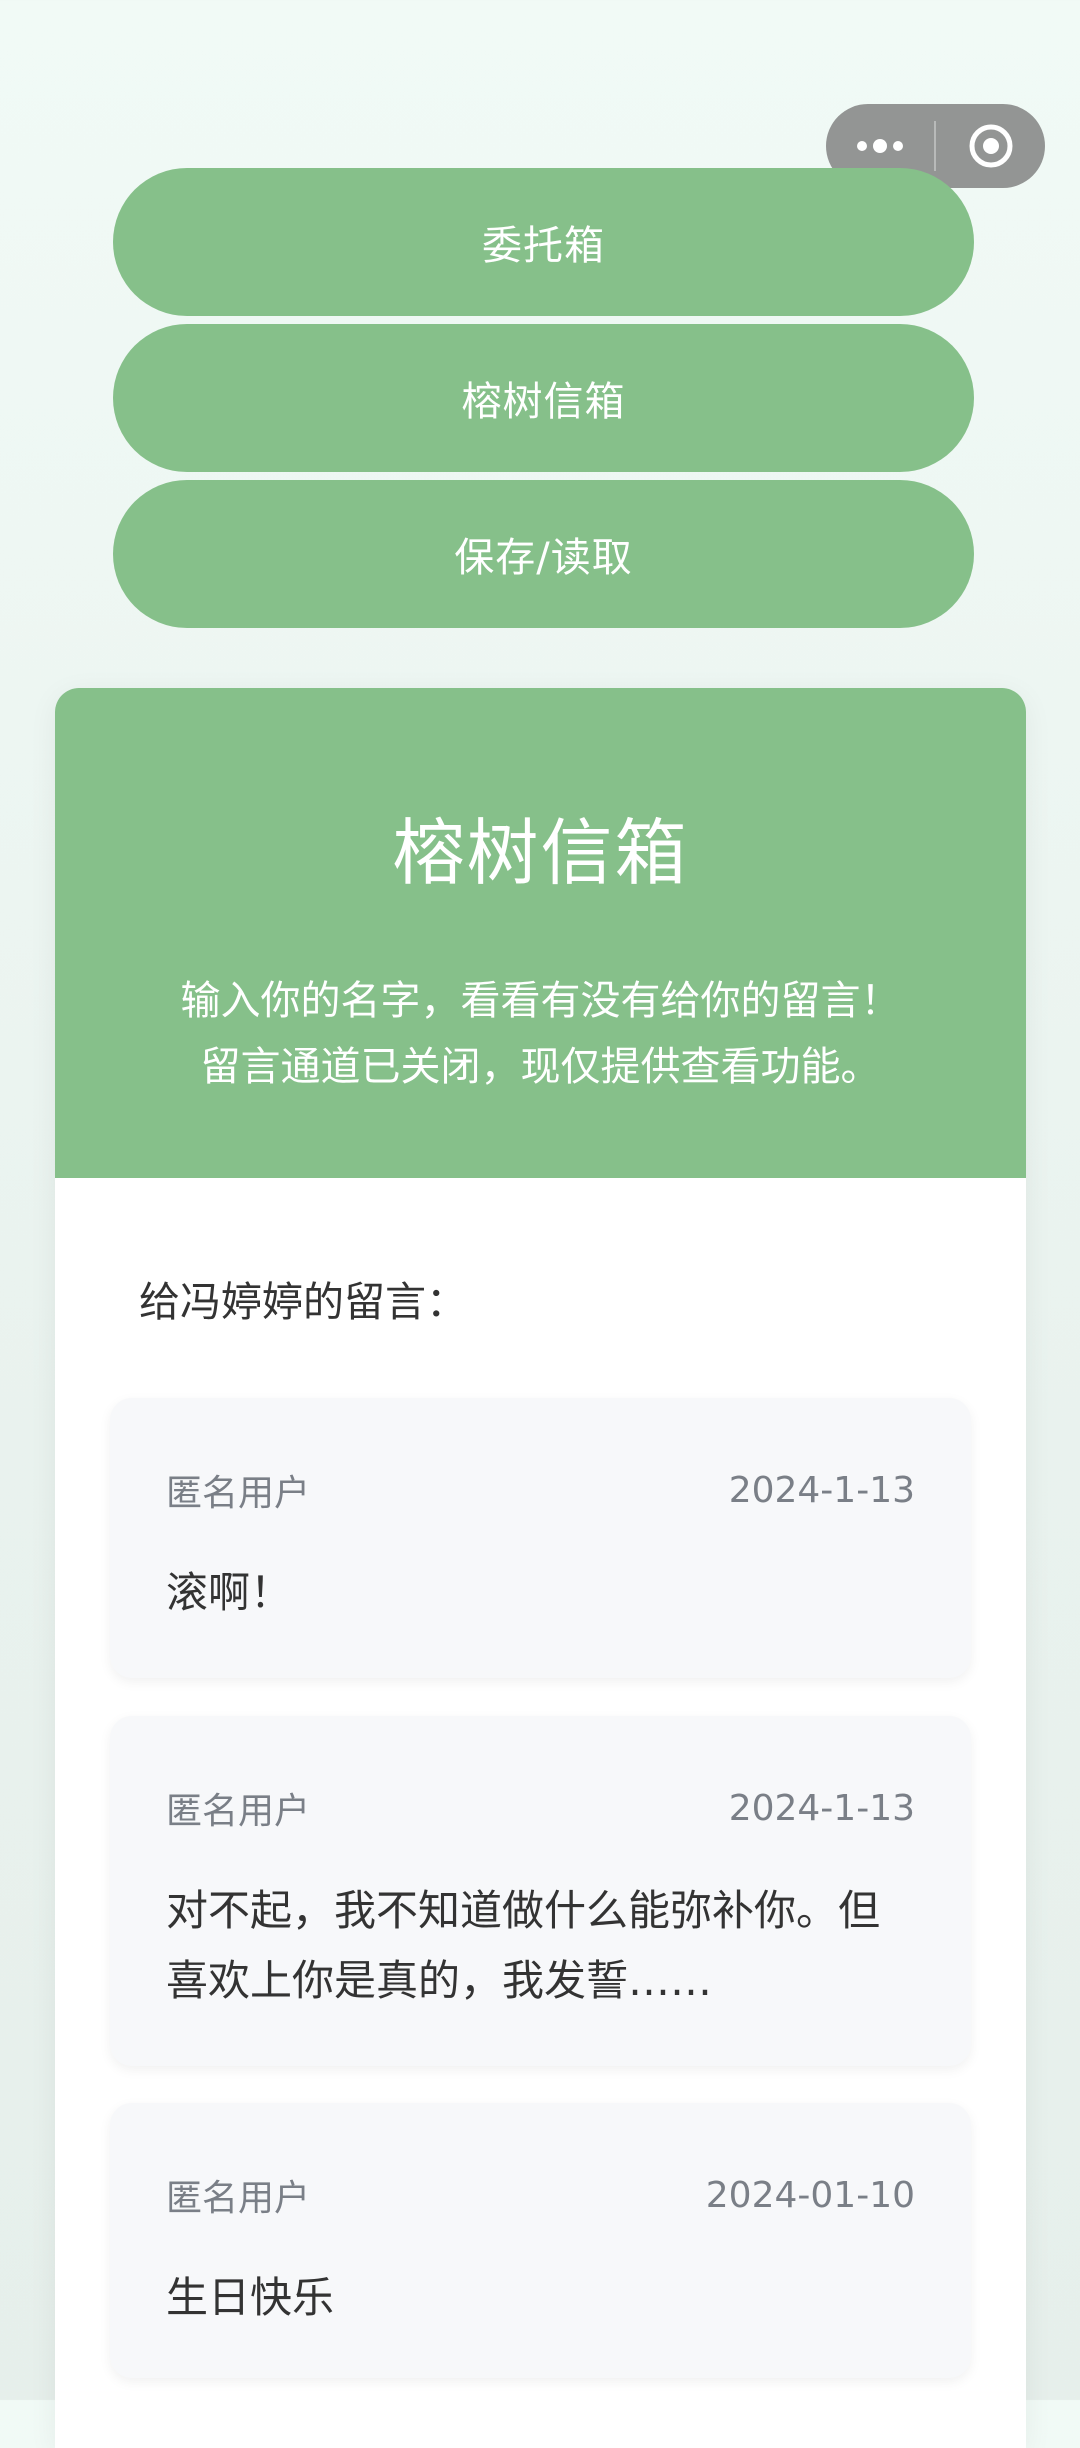  Describe the element at coordinates (540, 1001) in the screenshot. I see `card-desc-line1: 输入你的名字，看看有没有给你的留言！` at that location.